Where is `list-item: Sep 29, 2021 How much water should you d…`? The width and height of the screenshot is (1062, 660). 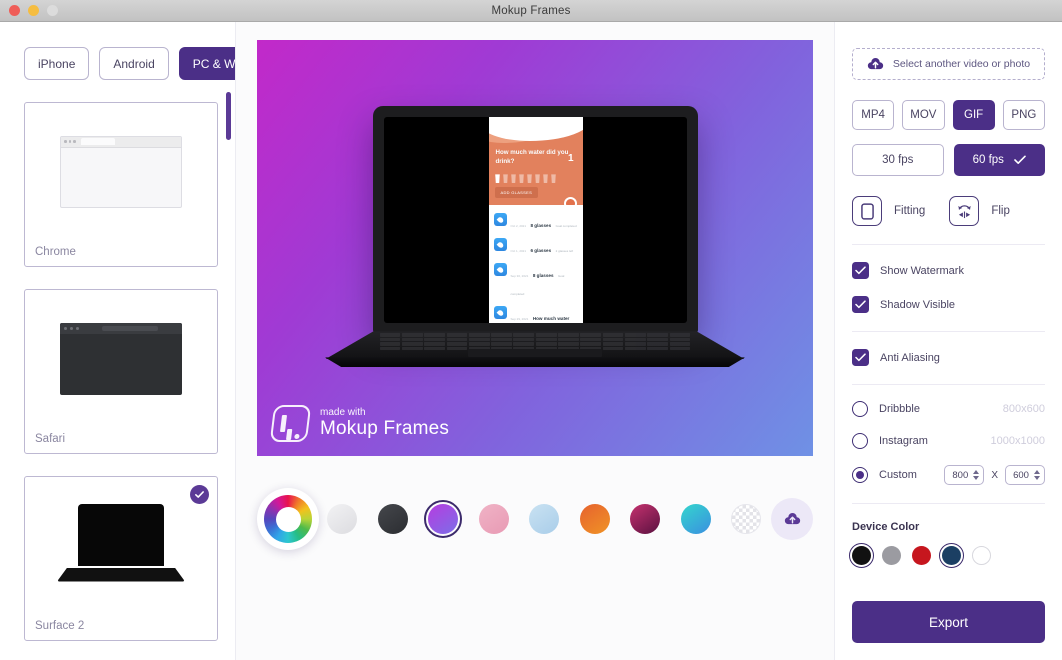 list-item: Sep 29, 2021 How much water should you d… is located at coordinates (535, 314).